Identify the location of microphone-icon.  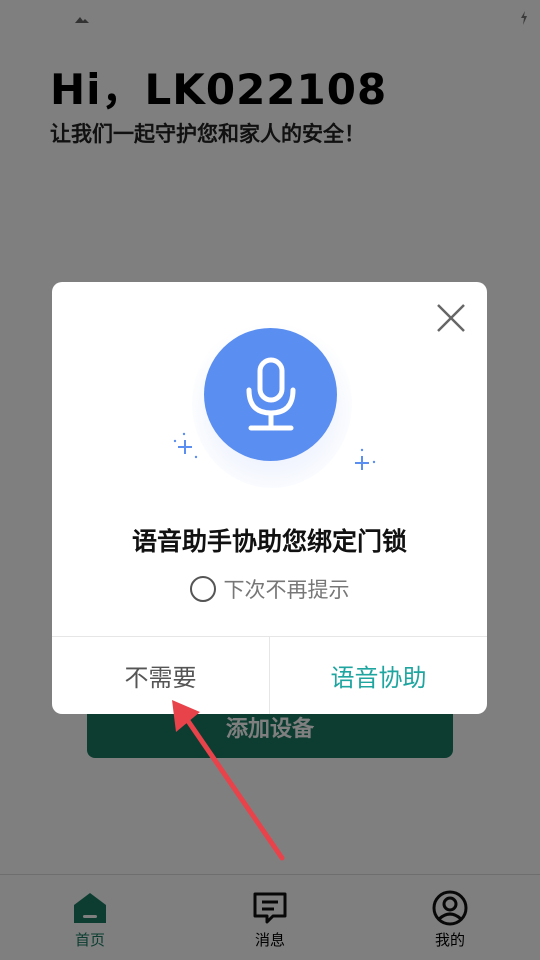
(270, 394).